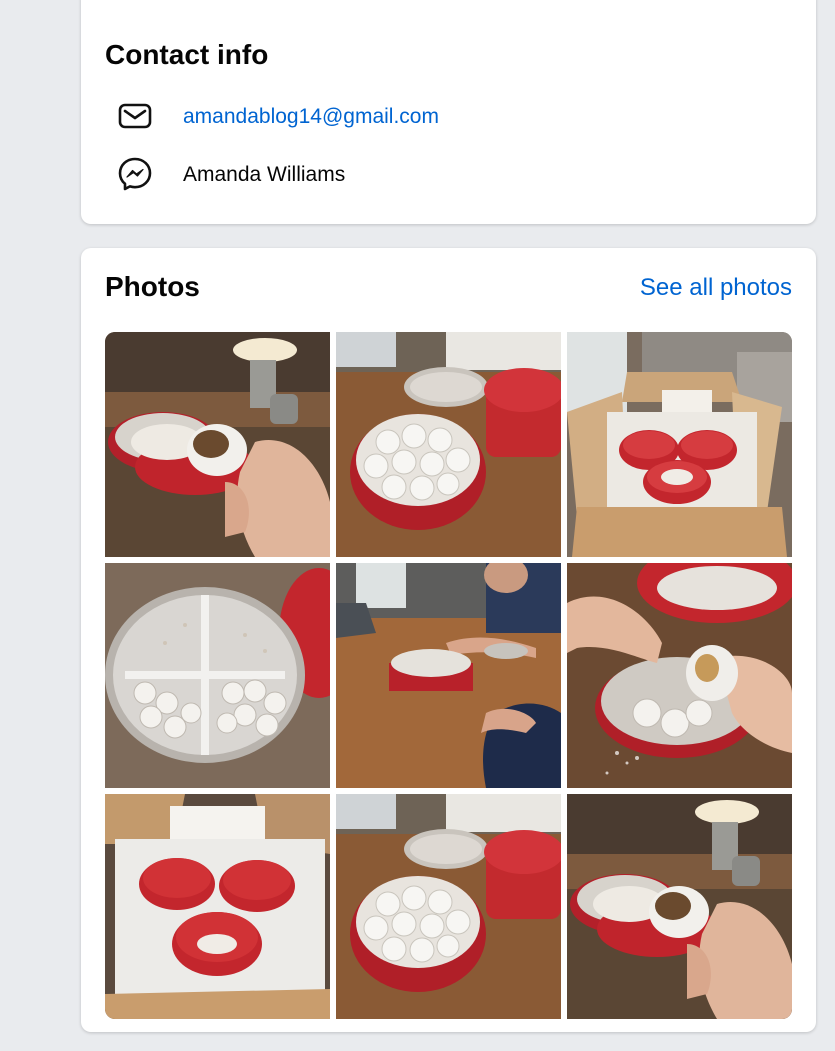  What do you see at coordinates (187, 54) in the screenshot?
I see `contact-info-title: Contact info` at bounding box center [187, 54].